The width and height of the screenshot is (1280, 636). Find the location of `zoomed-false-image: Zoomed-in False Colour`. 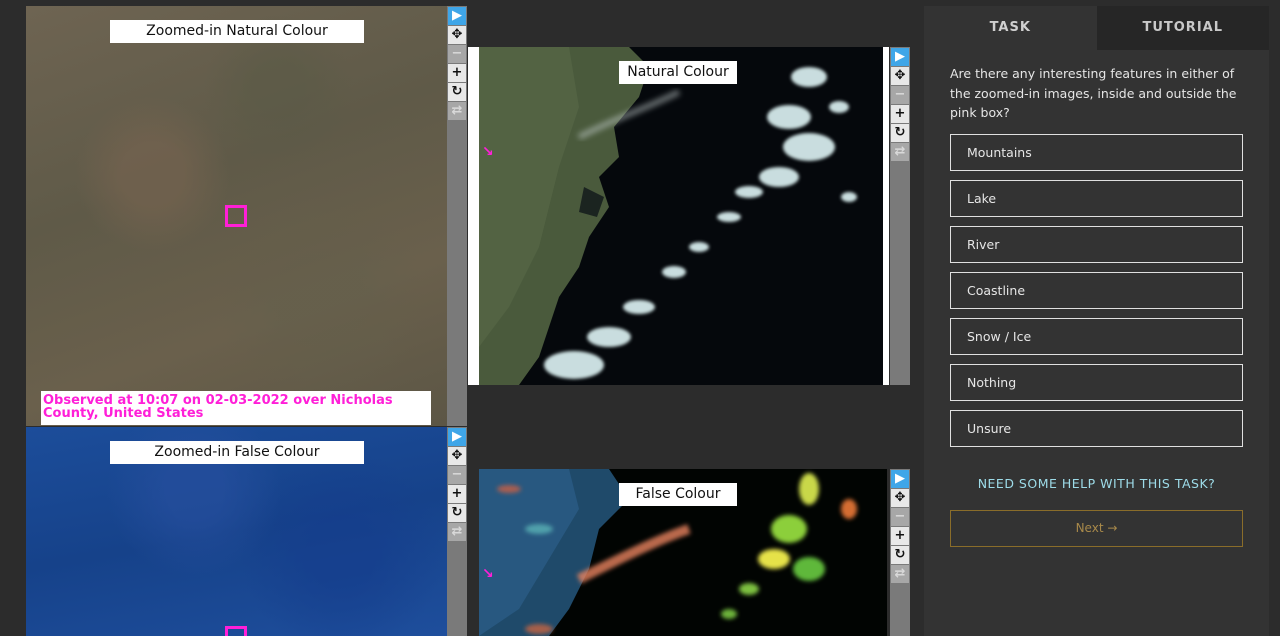

zoomed-false-image: Zoomed-in False Colour is located at coordinates (236, 531).